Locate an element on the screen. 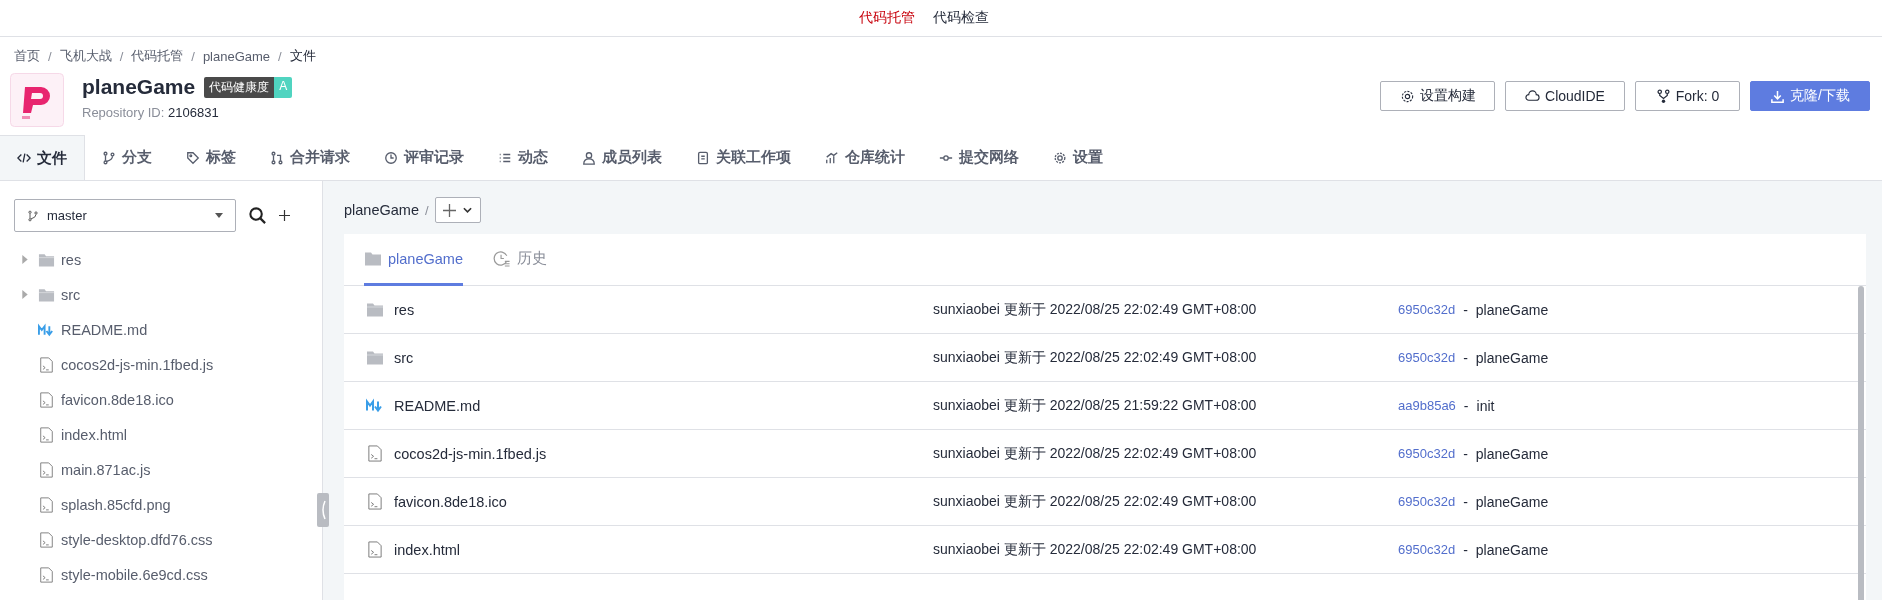  tree-item: cocos2d-js-min.1fbed.js is located at coordinates (118, 364).